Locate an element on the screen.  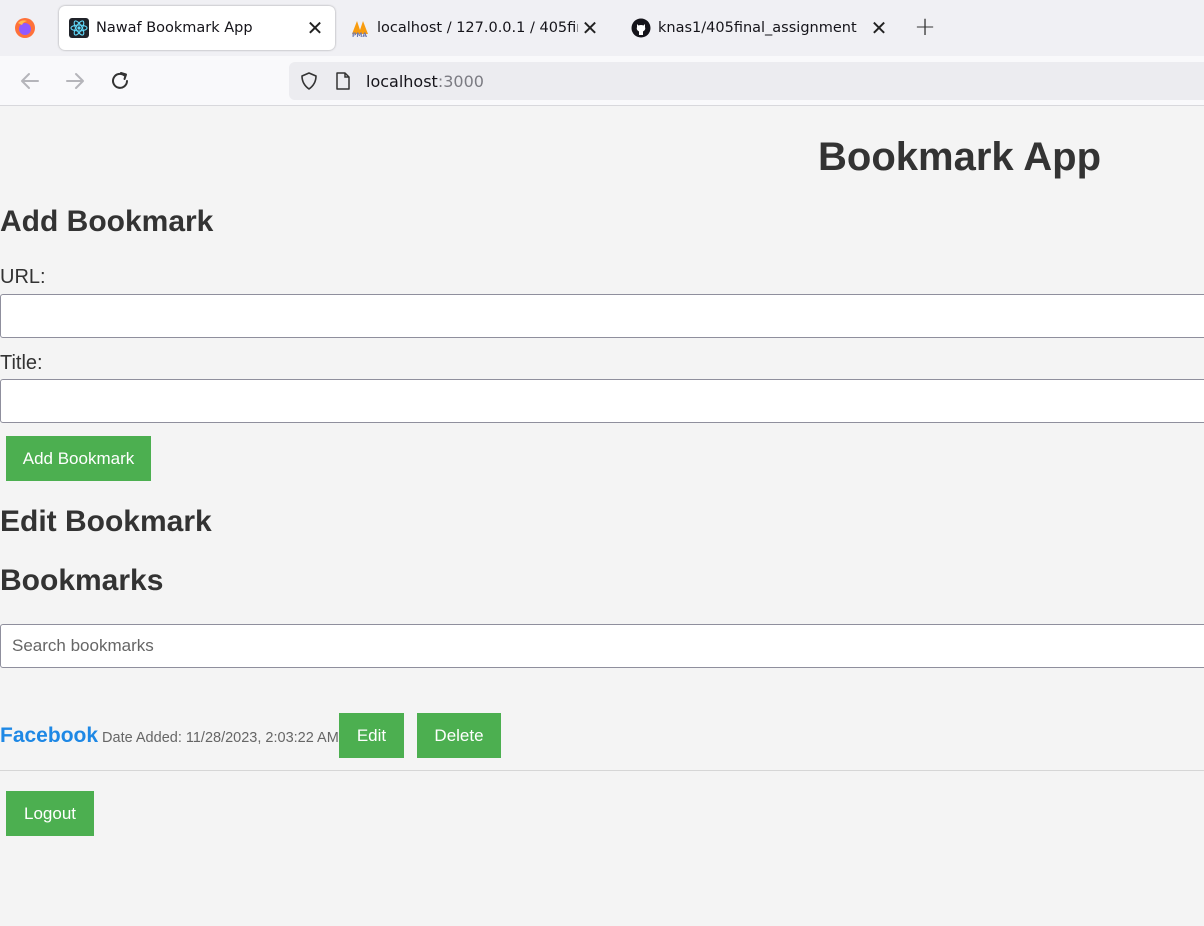
firefox-icon is located at coordinates (25, 28).